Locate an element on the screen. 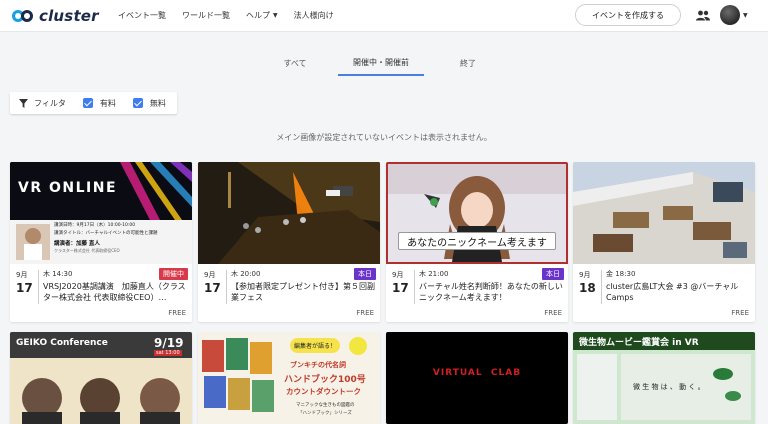 This screenshot has height=424, width=768. nickname-banner: あなたのニックネーム考えます is located at coordinates (477, 241).